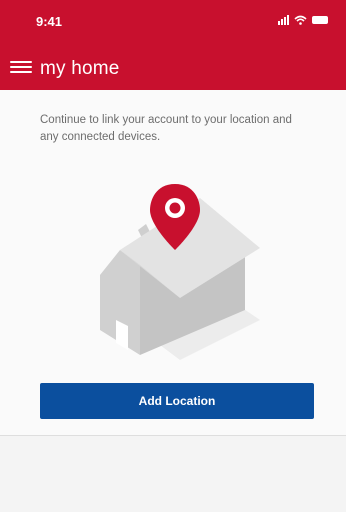 The height and width of the screenshot is (512, 346). Describe the element at coordinates (173, 68) in the screenshot. I see `app-bar: my home` at that location.